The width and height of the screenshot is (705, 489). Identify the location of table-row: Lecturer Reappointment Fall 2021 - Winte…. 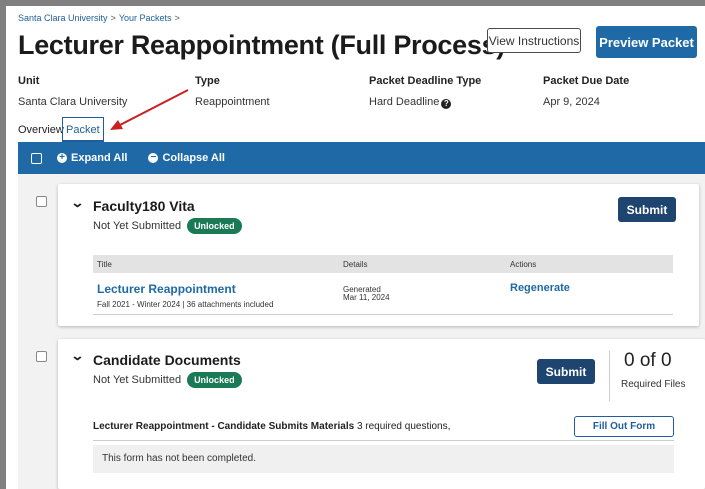
(383, 294).